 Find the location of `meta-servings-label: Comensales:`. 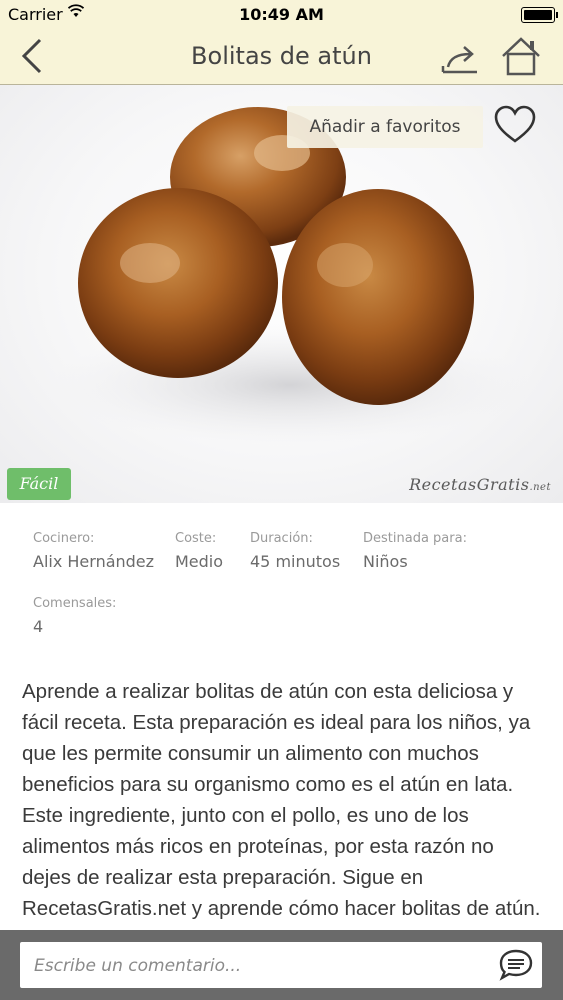

meta-servings-label: Comensales: is located at coordinates (75, 603).